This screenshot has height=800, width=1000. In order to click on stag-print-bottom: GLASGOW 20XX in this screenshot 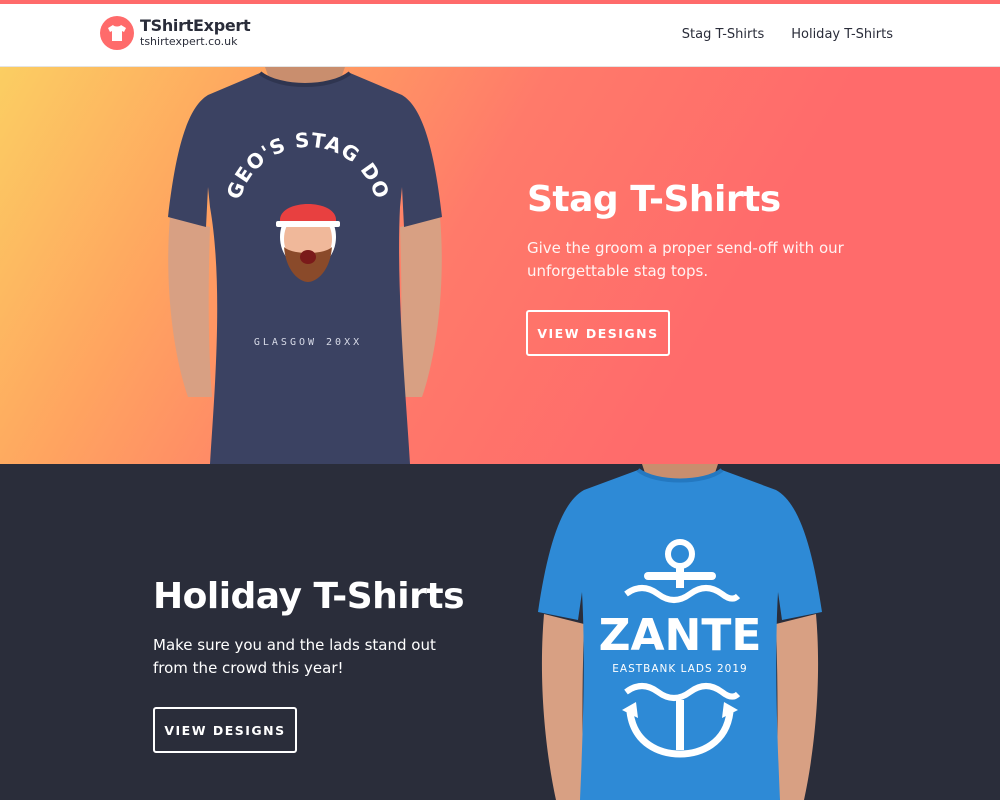, I will do `click(308, 342)`.